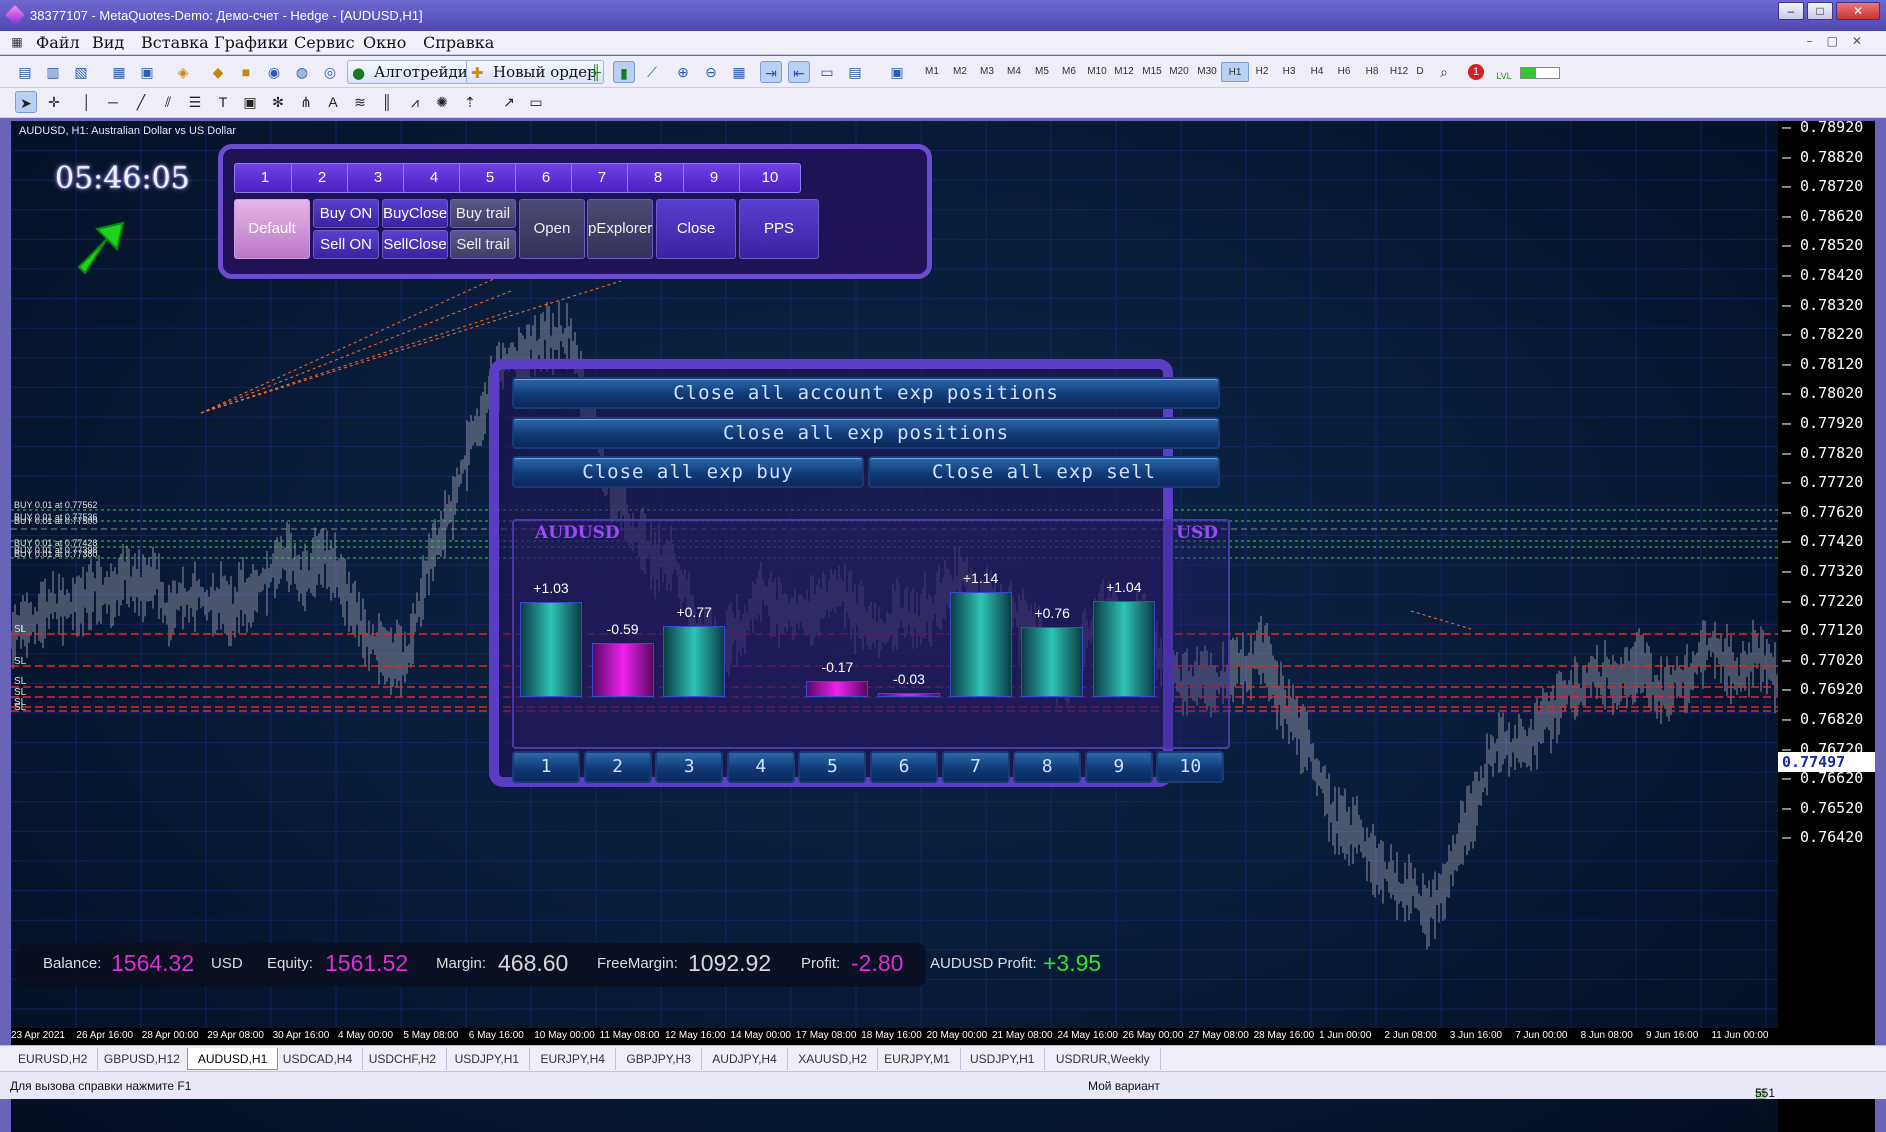 The height and width of the screenshot is (1132, 1886). Describe the element at coordinates (1476, 72) in the screenshot. I see `alert-count-badge: 1` at that location.